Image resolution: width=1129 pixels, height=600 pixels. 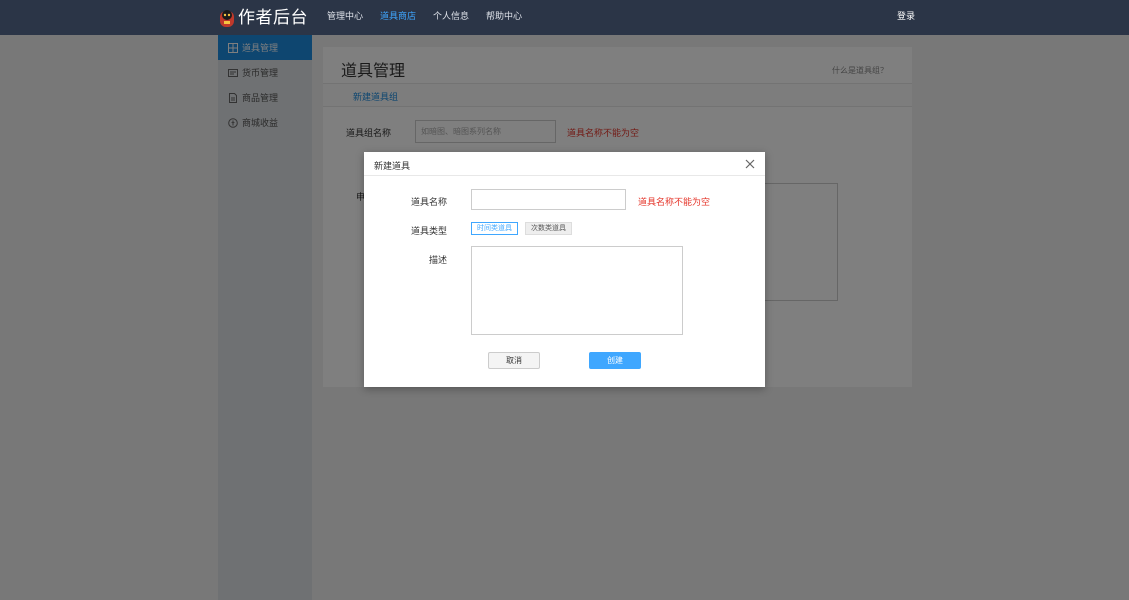 What do you see at coordinates (494, 228) in the screenshot?
I see `type-option-time-based: 时间类道具` at bounding box center [494, 228].